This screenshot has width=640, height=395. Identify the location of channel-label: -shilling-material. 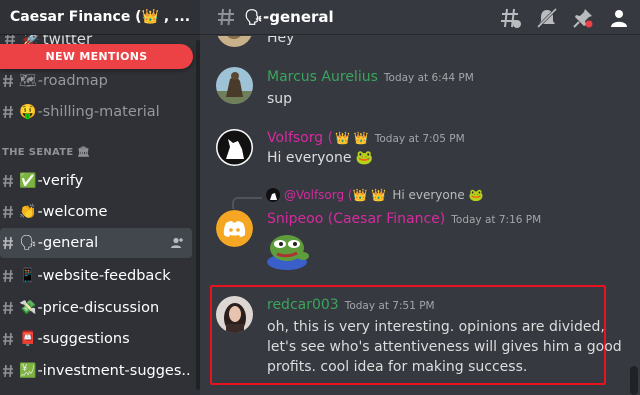
(98, 112).